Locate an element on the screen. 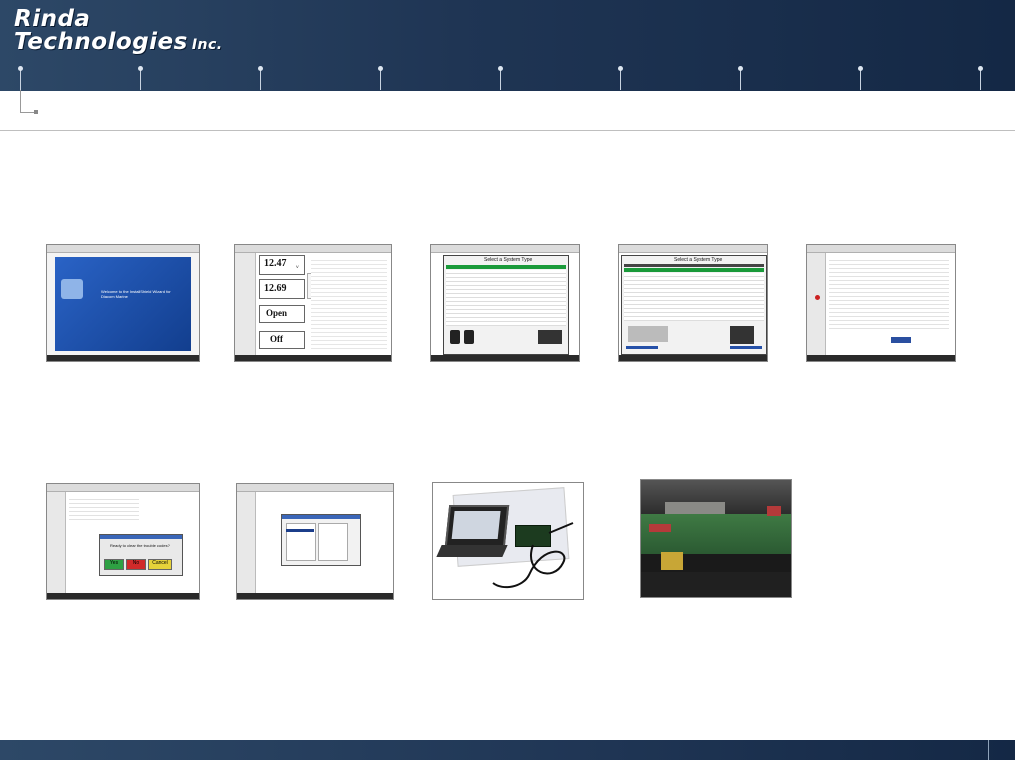  system-type-dialog-2: Select a System Type is located at coordinates (694, 305).